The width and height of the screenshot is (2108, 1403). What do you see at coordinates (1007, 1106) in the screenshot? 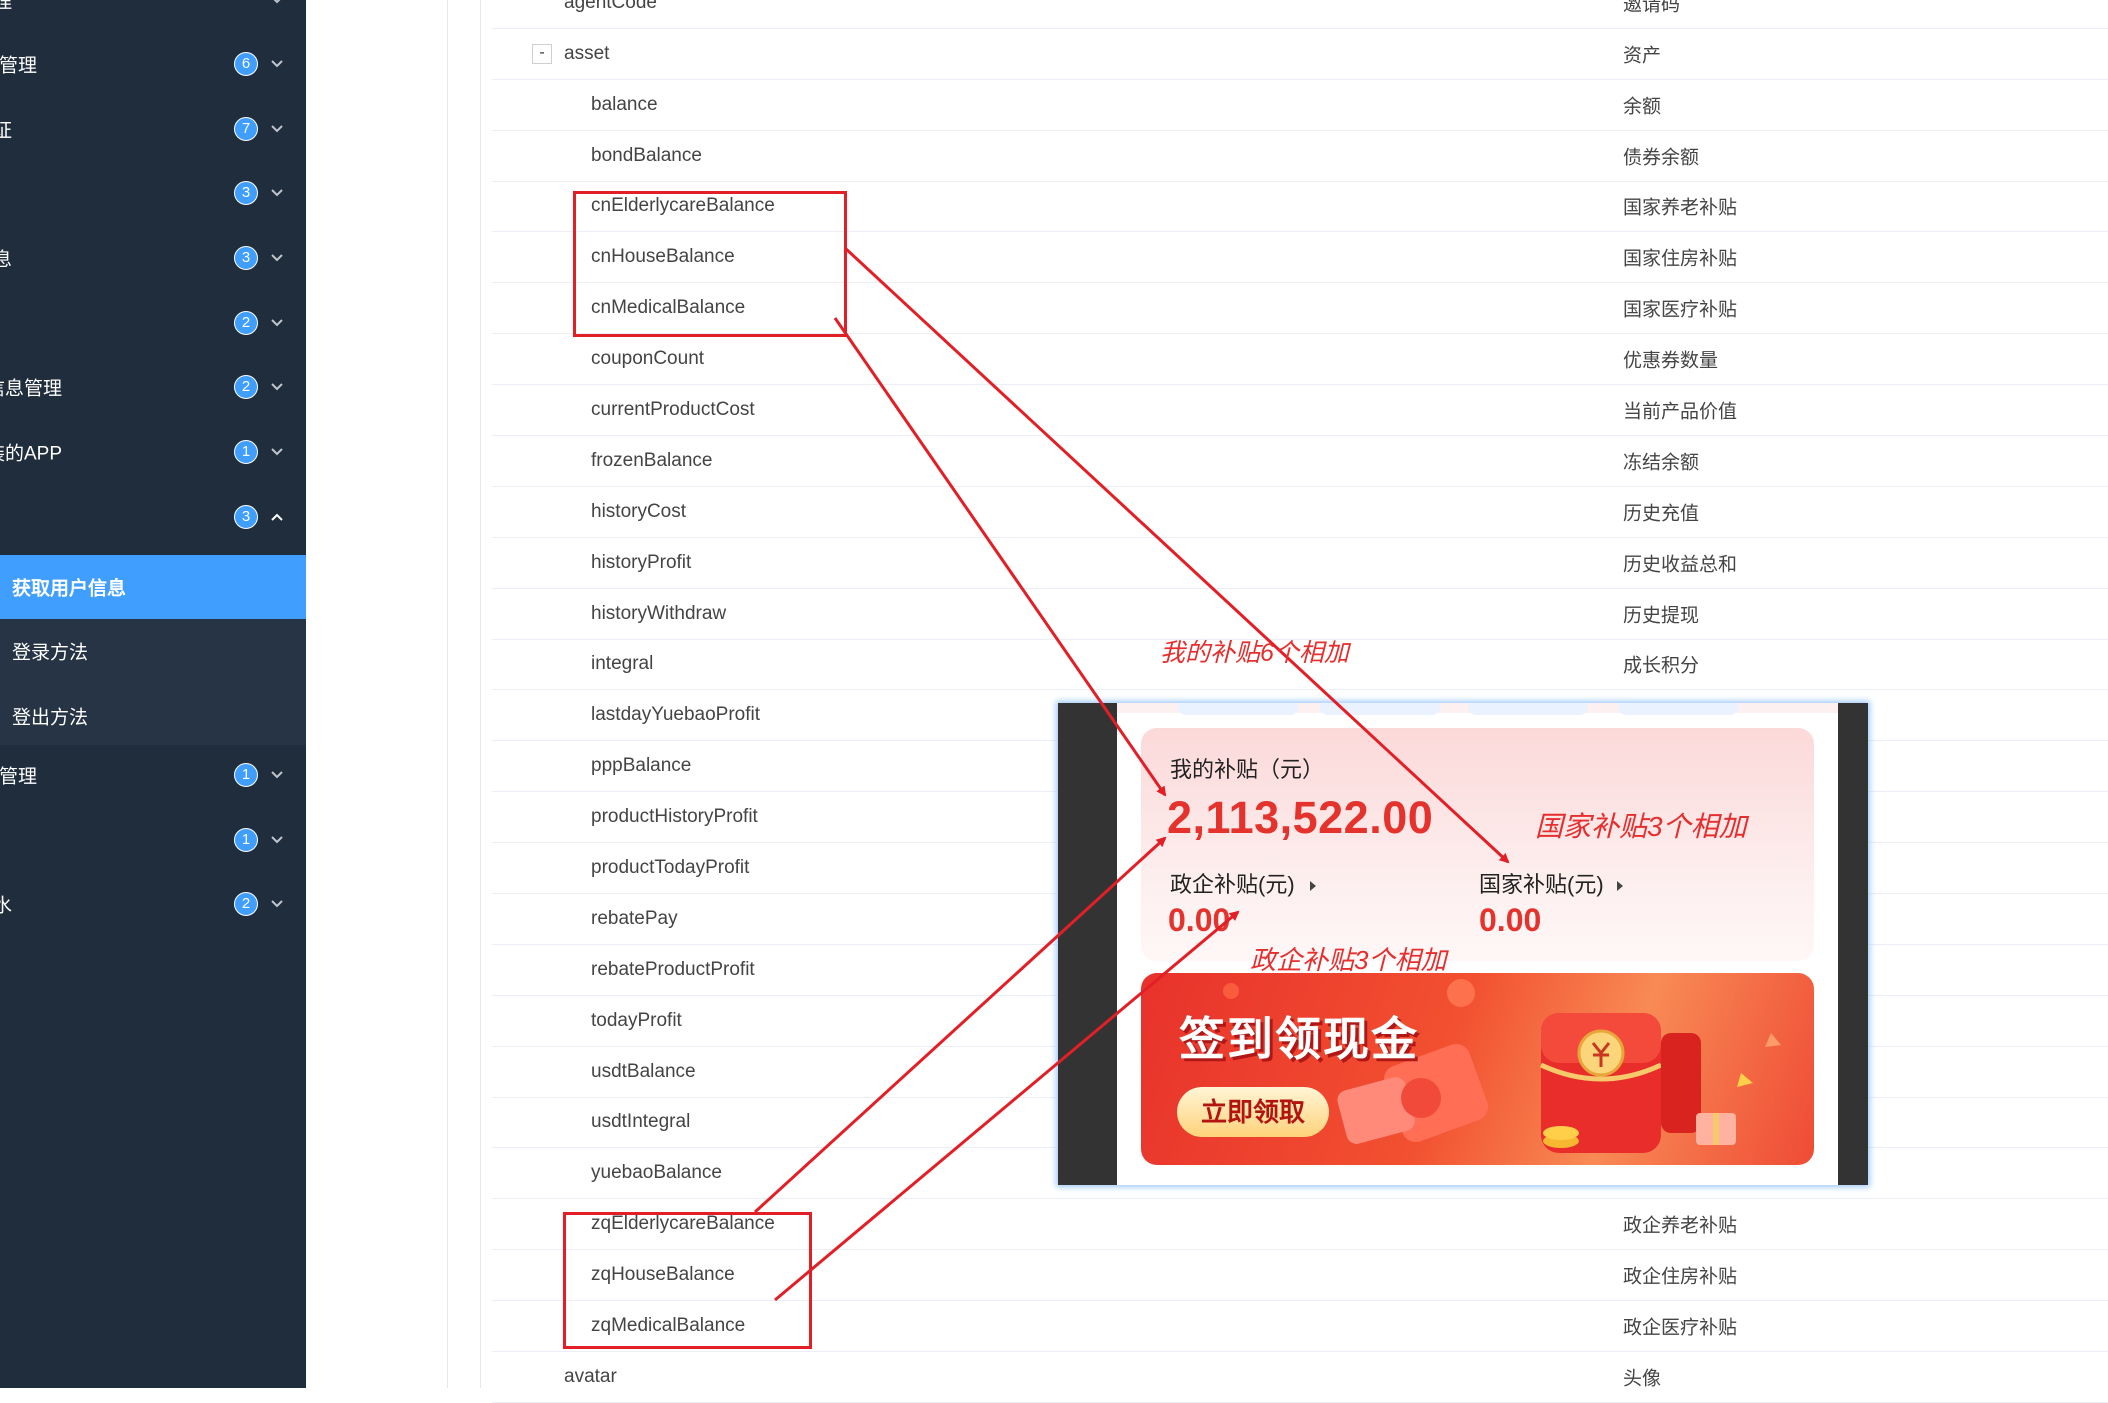
I see `arrow-to-gov-ent-subsidy` at bounding box center [1007, 1106].